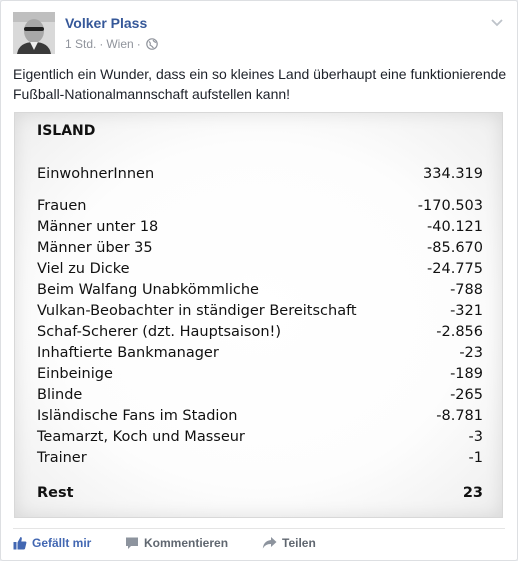 The image size is (518, 561). Describe the element at coordinates (260, 416) in the screenshot. I see `table-row: Isländische Fans im Stadion -8.781` at that location.